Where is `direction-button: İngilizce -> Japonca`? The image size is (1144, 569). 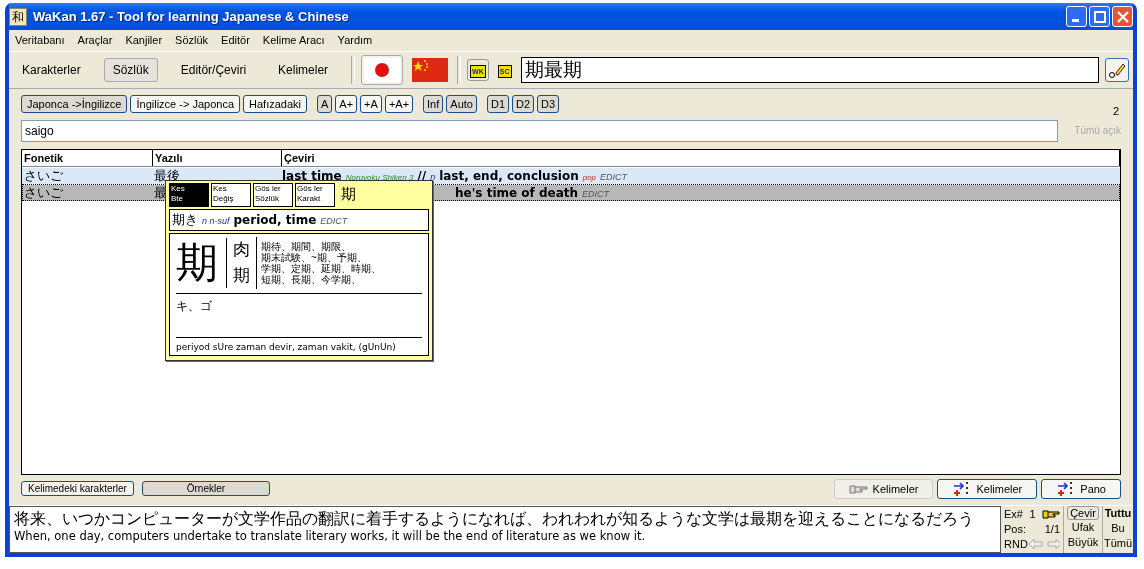
direction-button: İngilizce -> Japonca is located at coordinates (185, 103).